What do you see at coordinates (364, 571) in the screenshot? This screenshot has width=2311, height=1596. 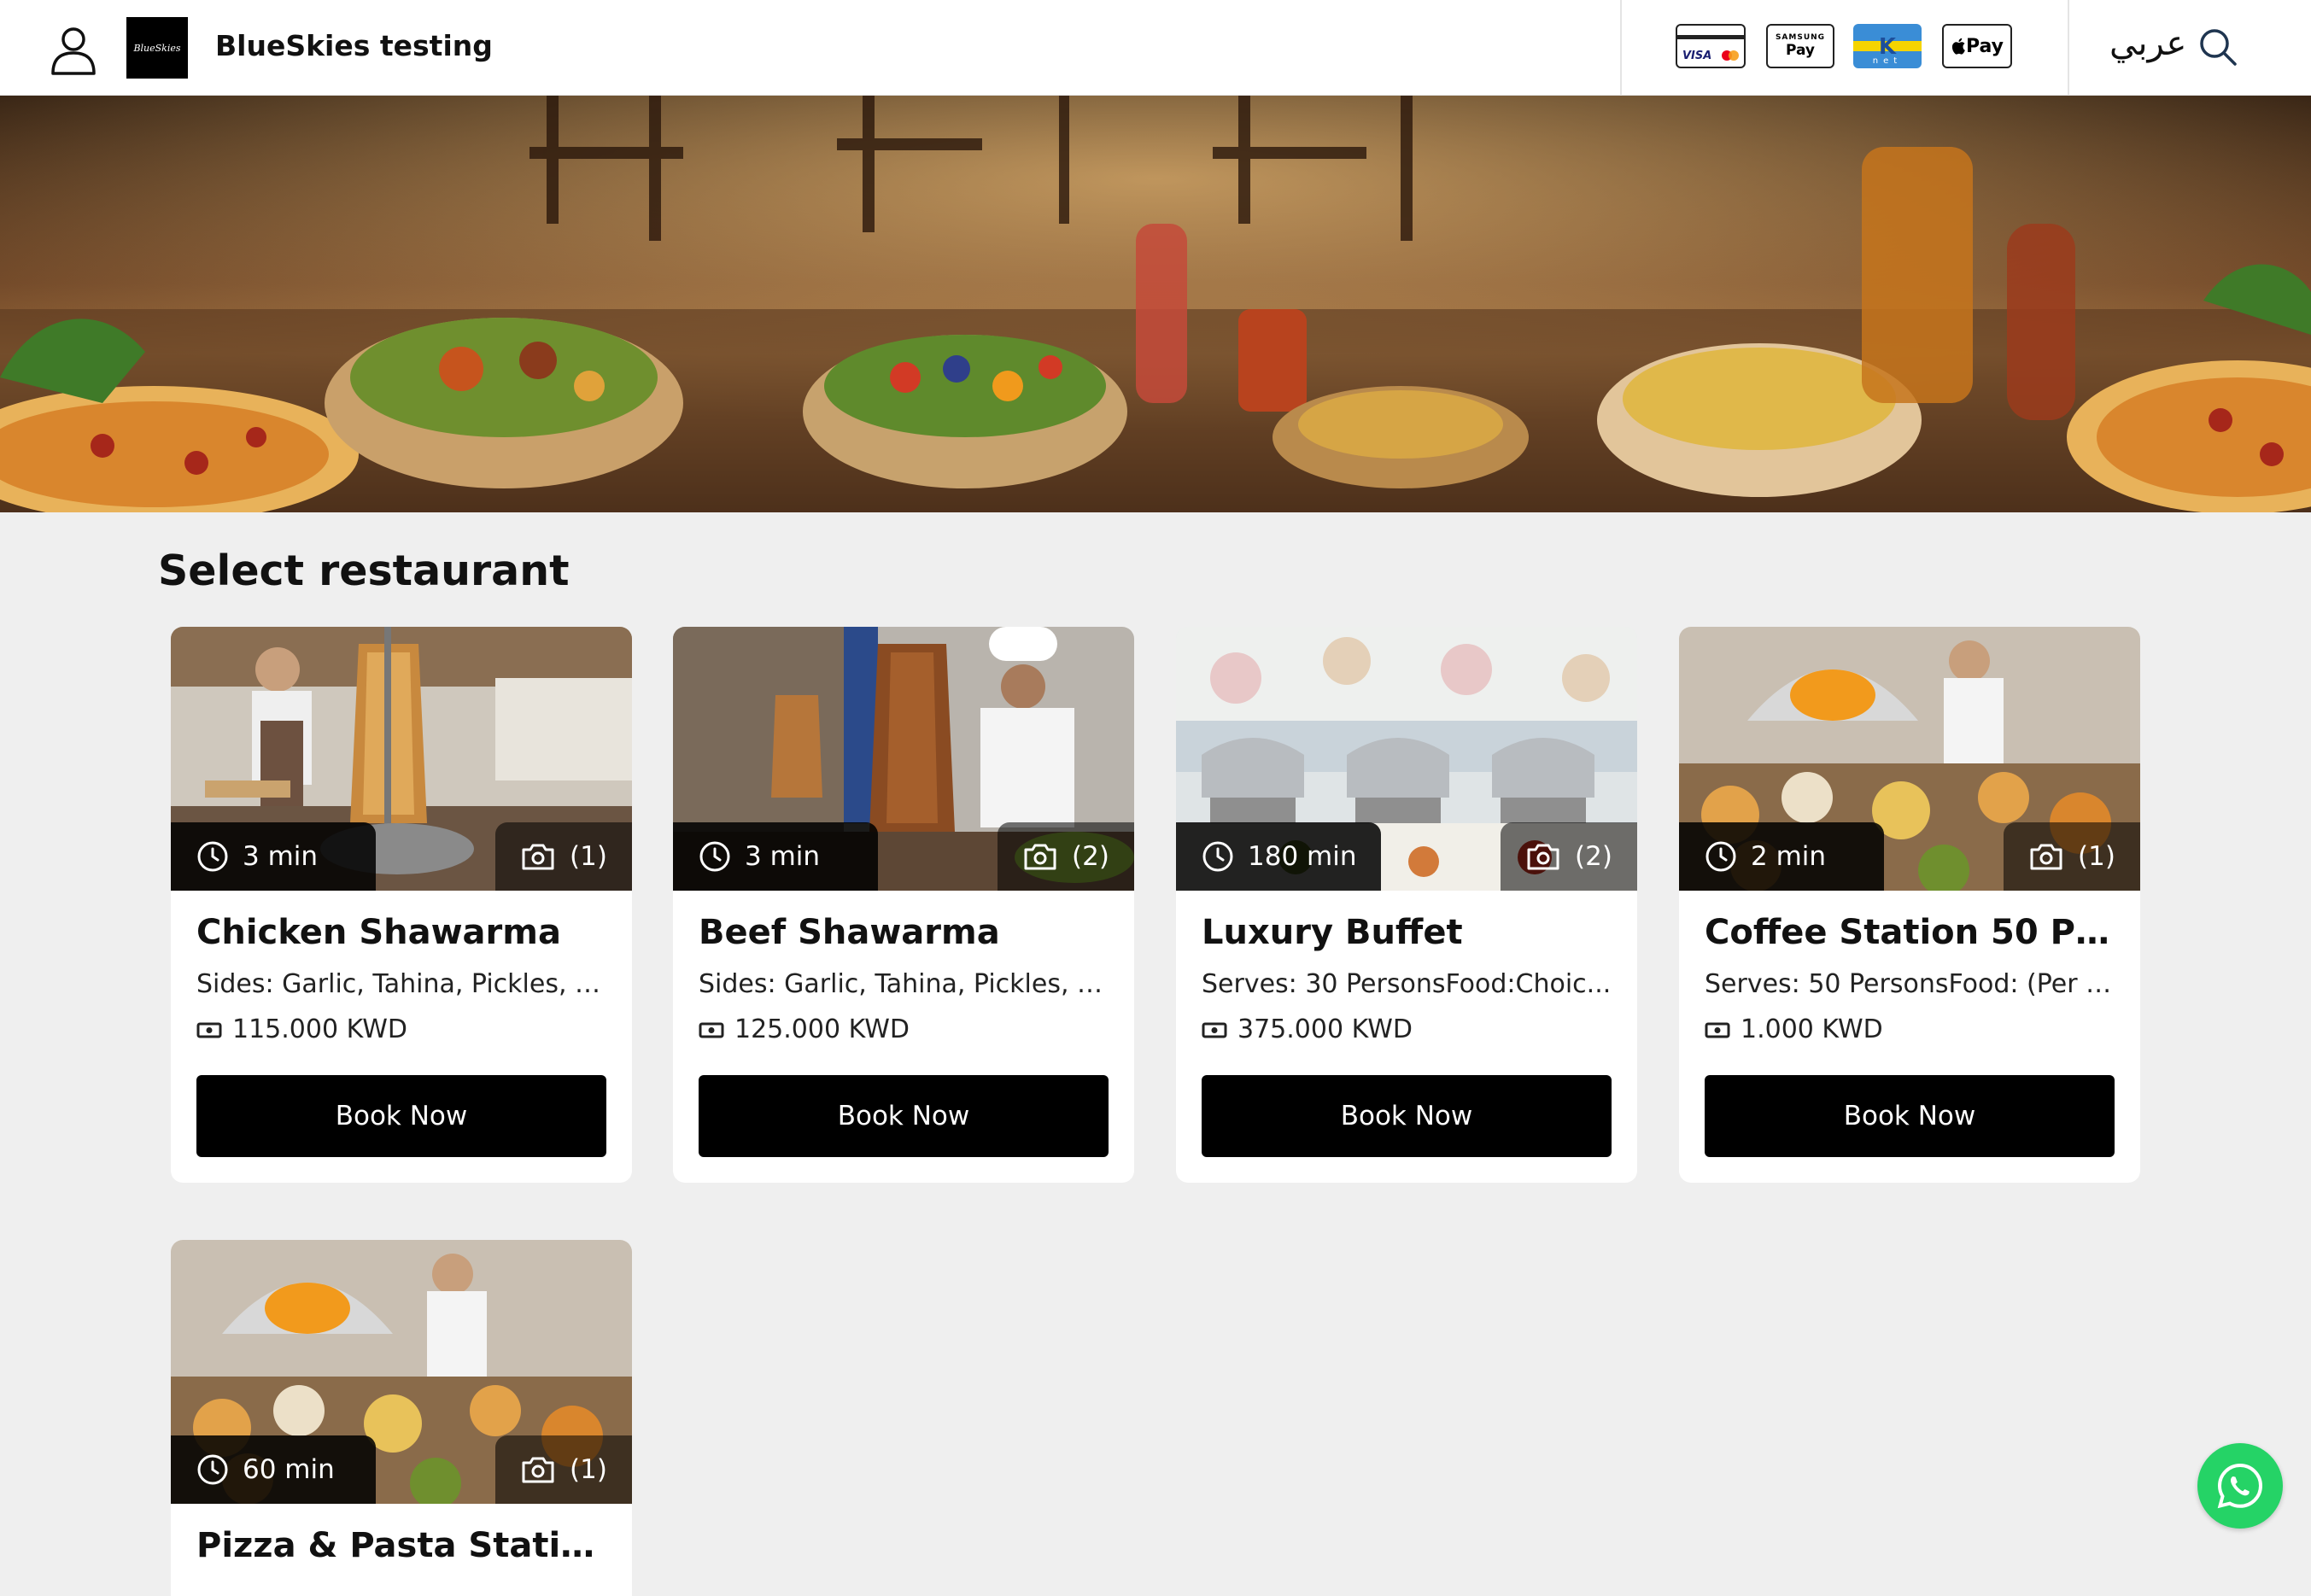 I see `section-title: Select restaurant` at bounding box center [364, 571].